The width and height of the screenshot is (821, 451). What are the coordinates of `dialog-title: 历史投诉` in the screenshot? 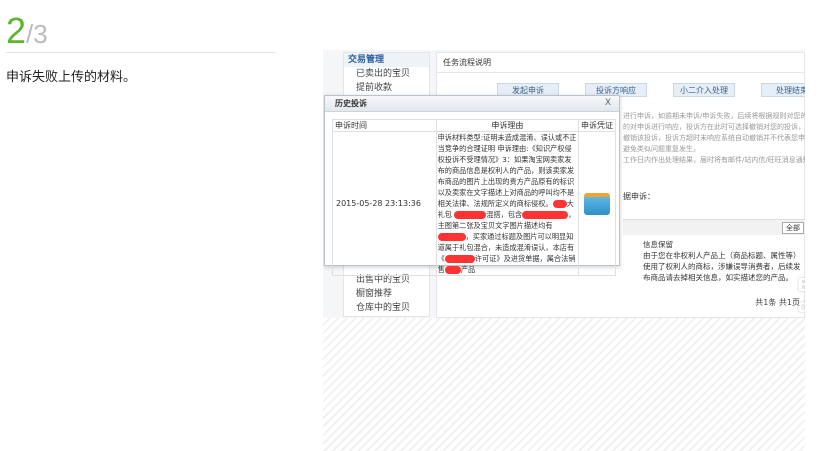 It's located at (472, 104).